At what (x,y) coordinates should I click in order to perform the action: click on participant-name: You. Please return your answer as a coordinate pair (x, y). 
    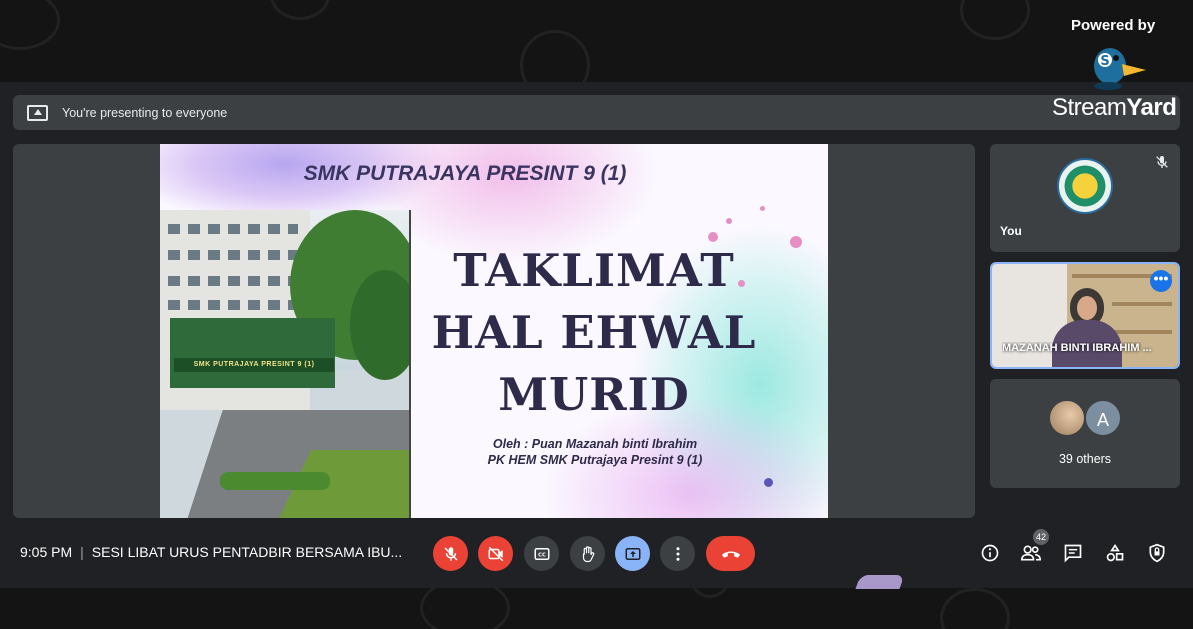
    Looking at the image, I should click on (1011, 231).